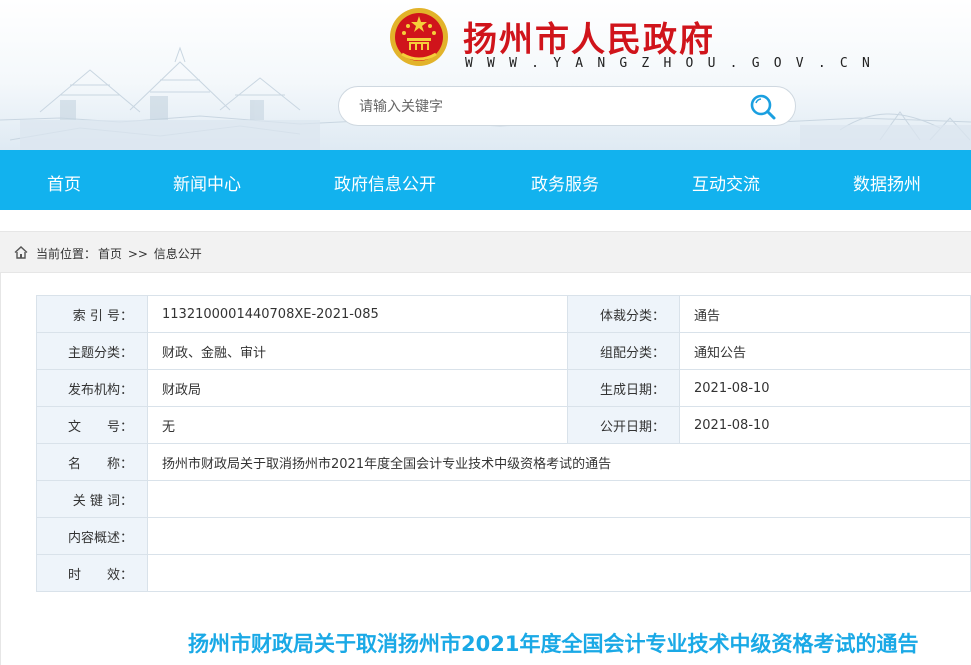 This screenshot has width=971, height=665. What do you see at coordinates (623, 314) in the screenshot?
I see `genre-label: 体裁分类：` at bounding box center [623, 314].